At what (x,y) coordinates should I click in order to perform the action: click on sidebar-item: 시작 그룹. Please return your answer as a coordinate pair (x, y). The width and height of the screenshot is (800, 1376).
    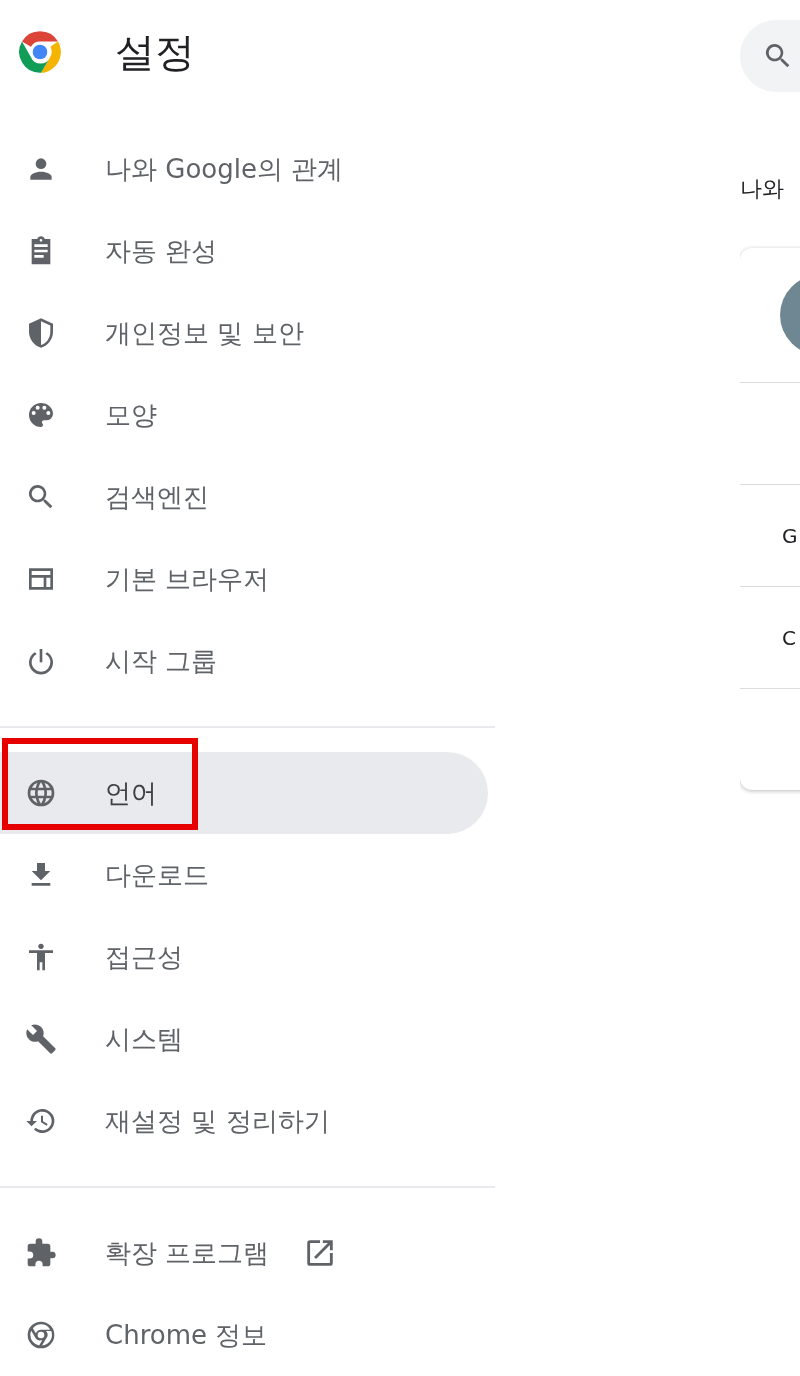
    Looking at the image, I should click on (244, 661).